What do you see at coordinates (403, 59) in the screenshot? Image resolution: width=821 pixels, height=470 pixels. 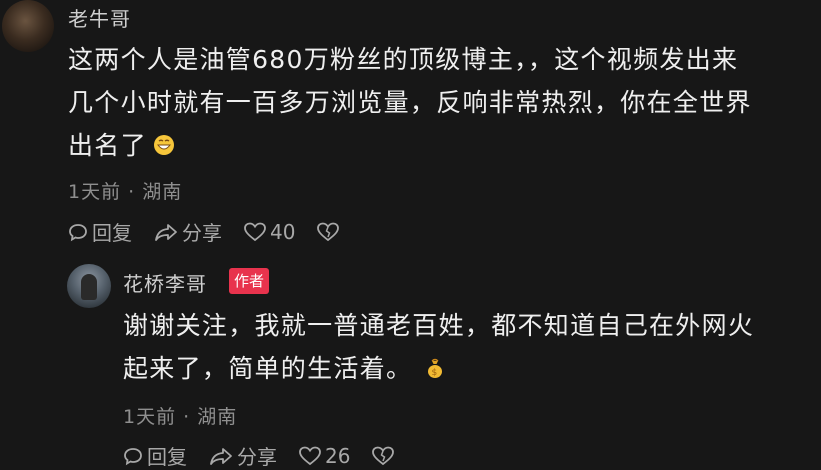 I see `comment-text-line: 这两个人是油管680万粉丝的顶级博主，，这个视频发出来` at bounding box center [403, 59].